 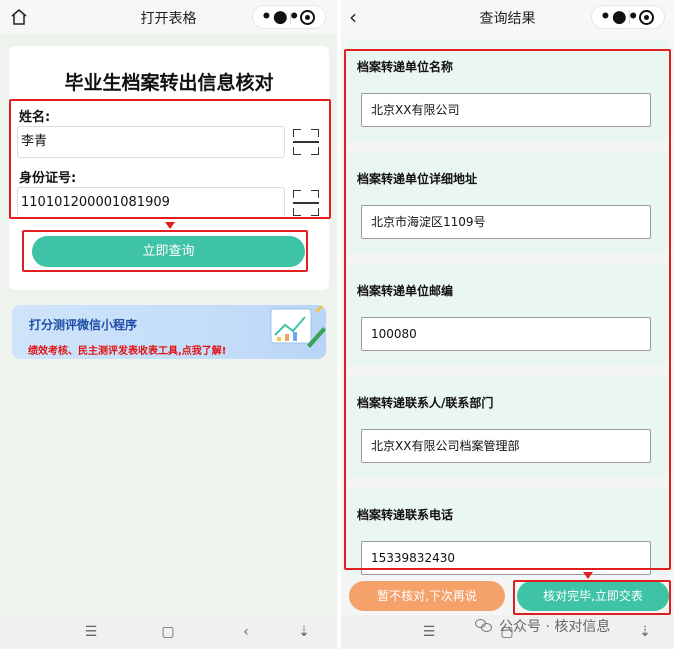 I want to click on chart-illustration-icon, so click(x=298, y=326).